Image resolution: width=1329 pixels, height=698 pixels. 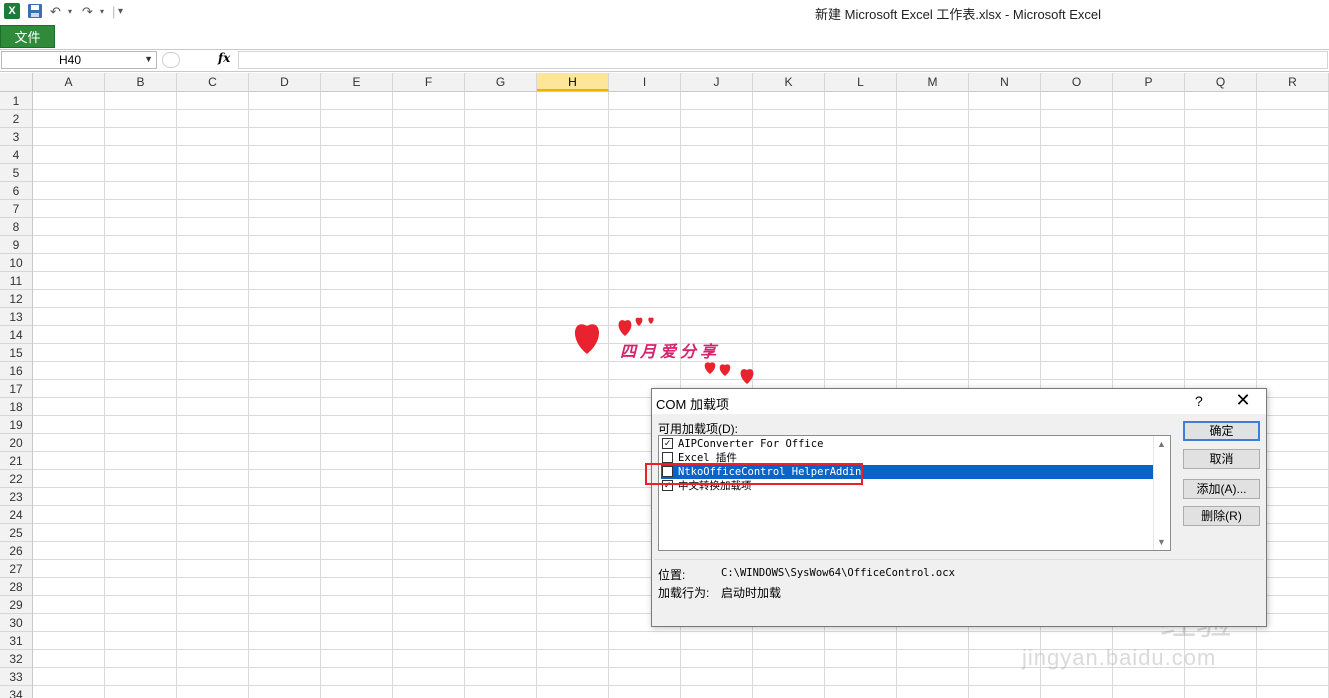 I want to click on undo-icon: ↶, so click(x=55, y=12).